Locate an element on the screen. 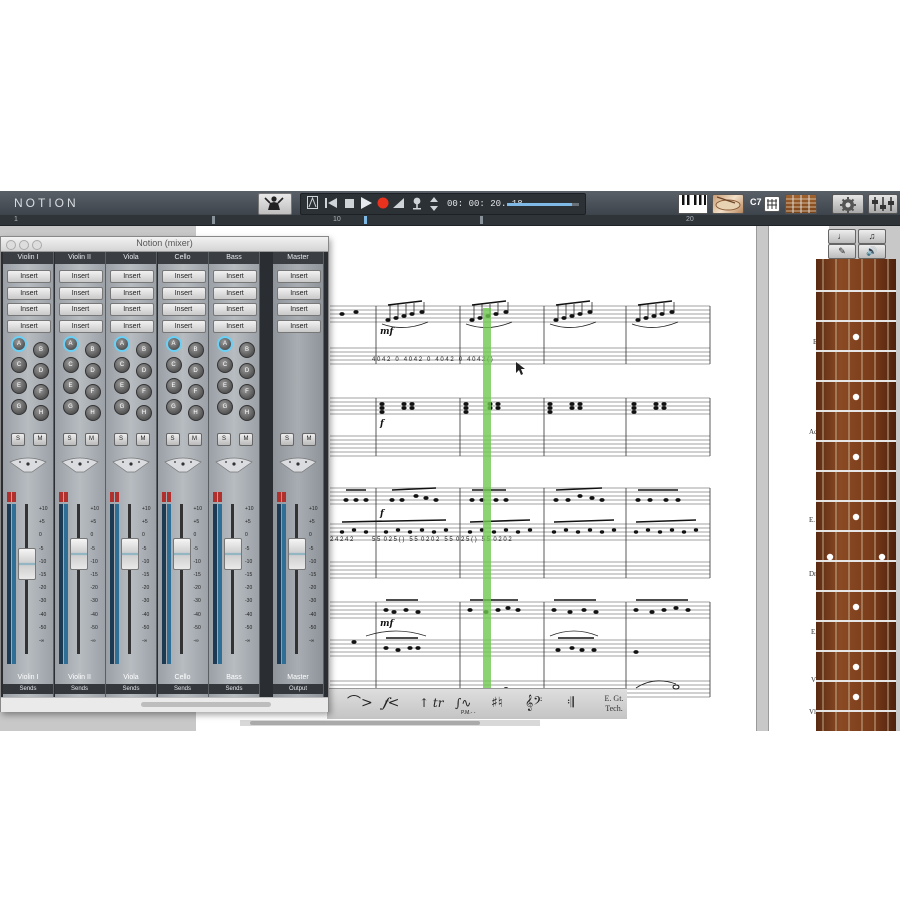 The image size is (900, 900). instrument-button is located at coordinates (728, 204).